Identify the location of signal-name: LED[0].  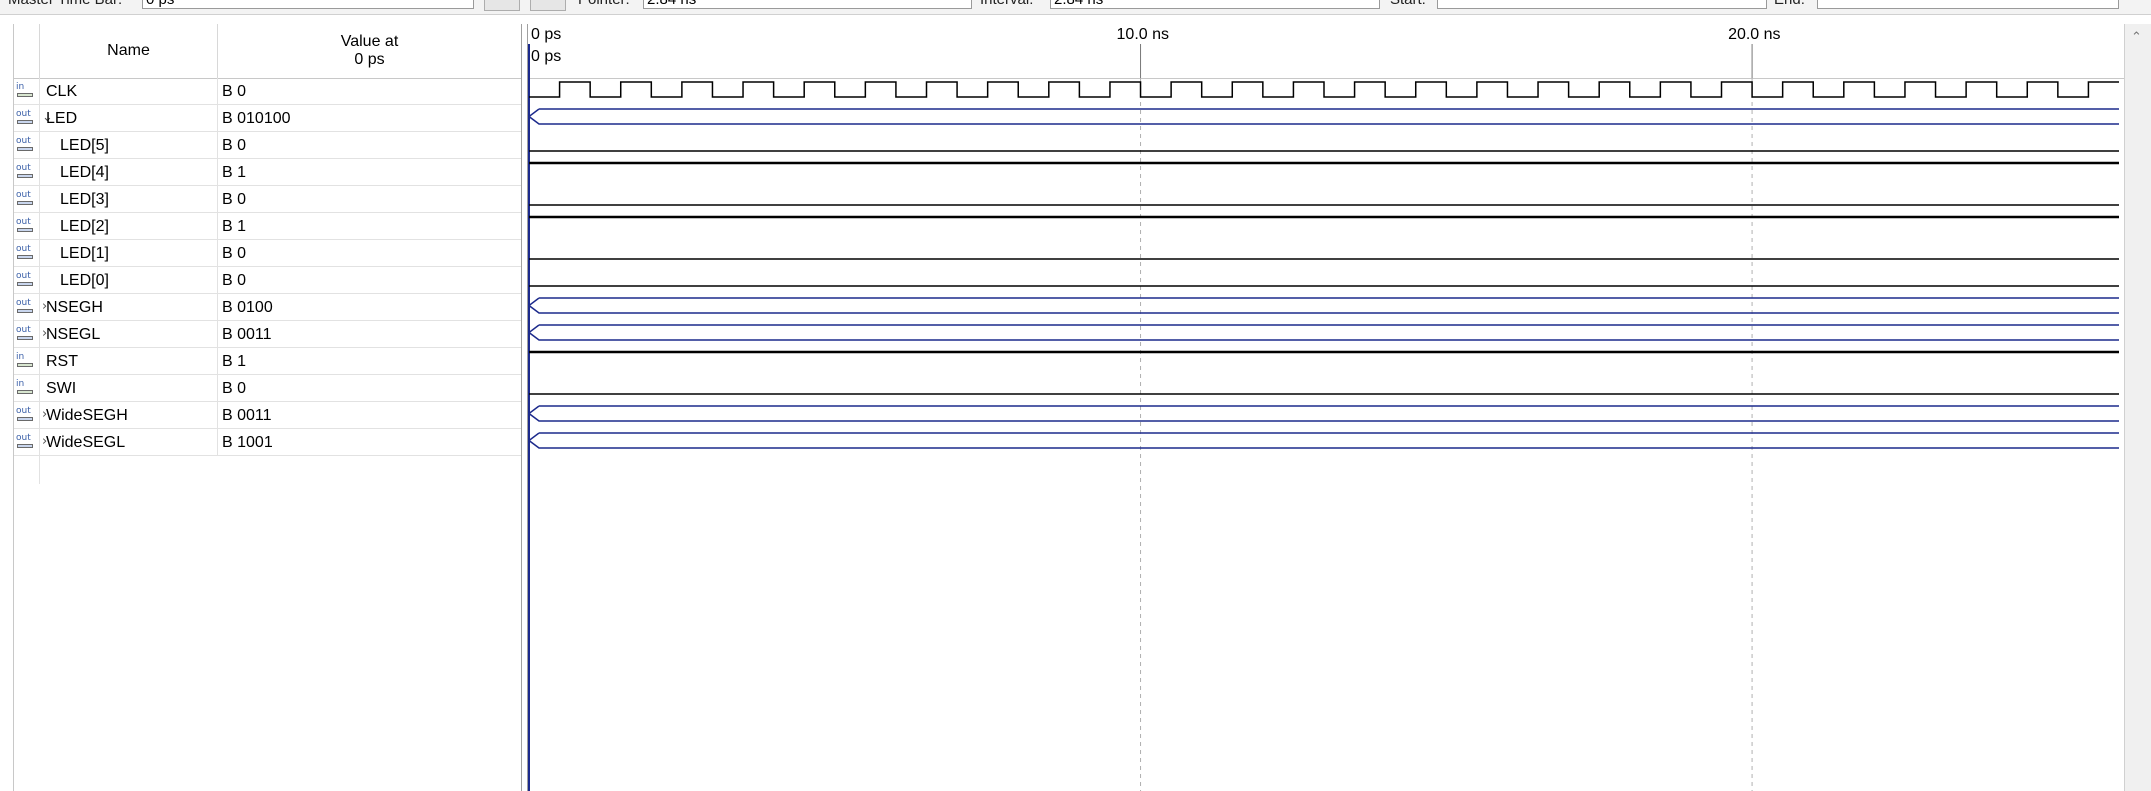
(84, 280).